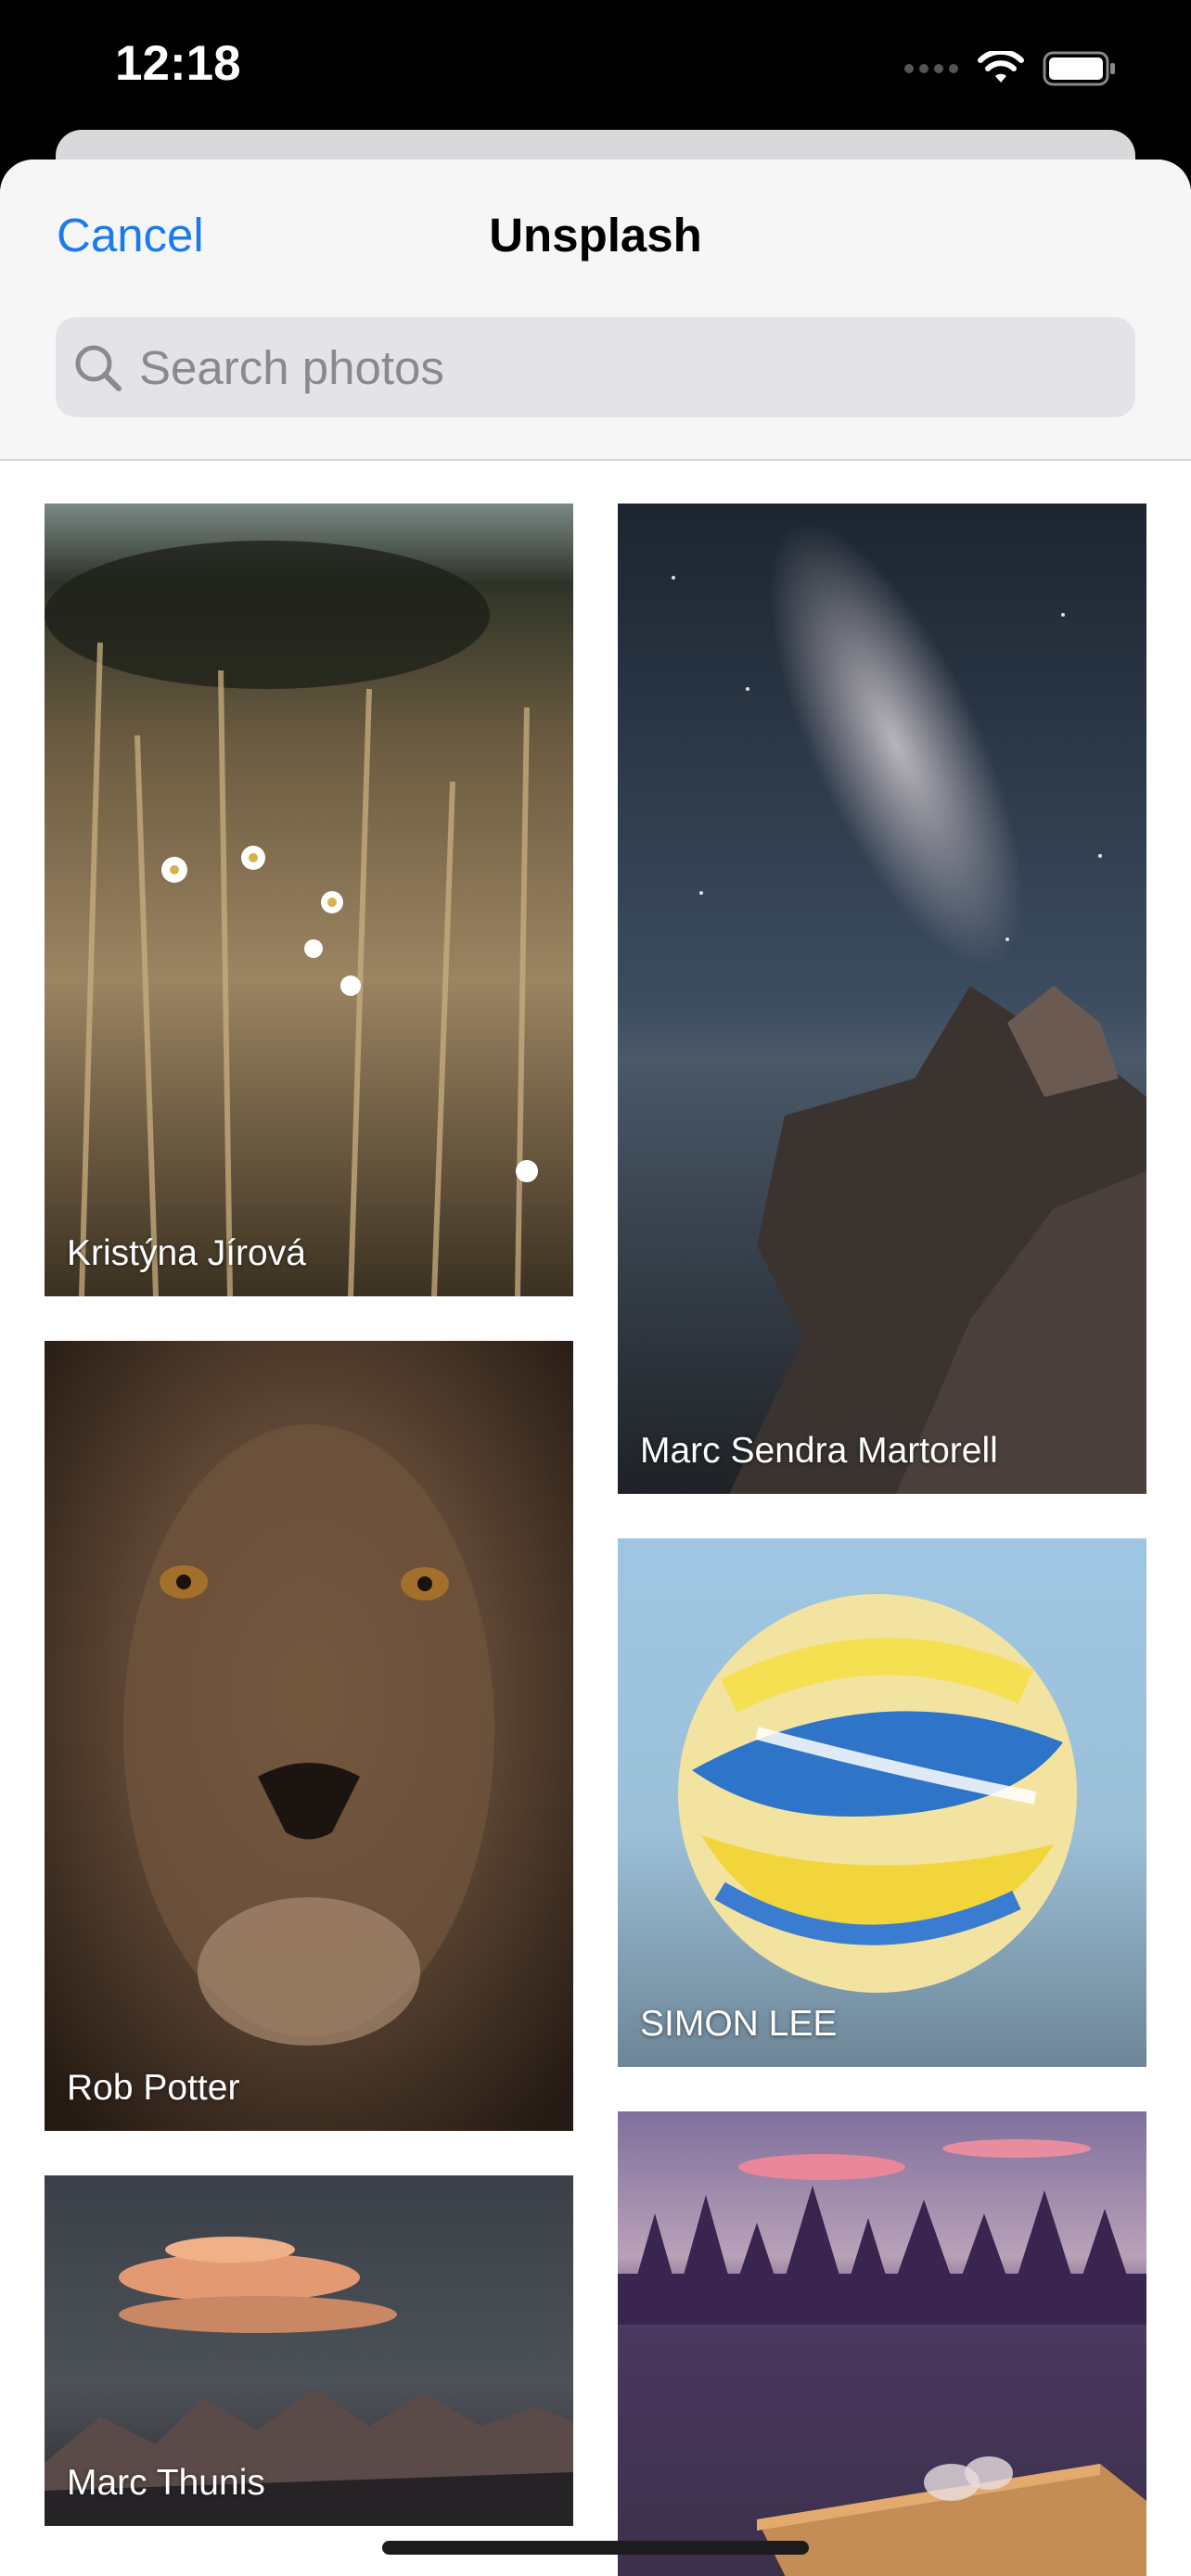 This screenshot has width=1191, height=2576. Describe the element at coordinates (626, 367) in the screenshot. I see `search-input` at that location.